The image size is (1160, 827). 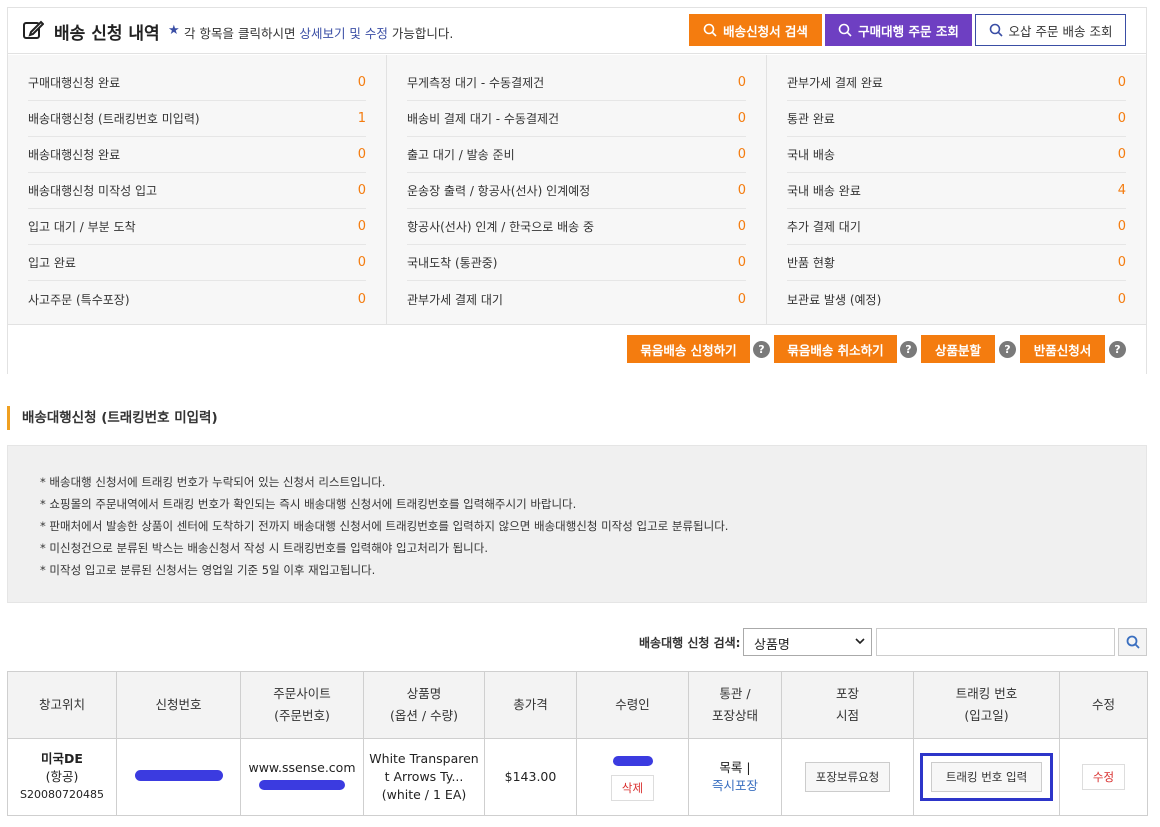 What do you see at coordinates (986, 705) in the screenshot?
I see `column-header: 트래킹 번호 (입고일)` at bounding box center [986, 705].